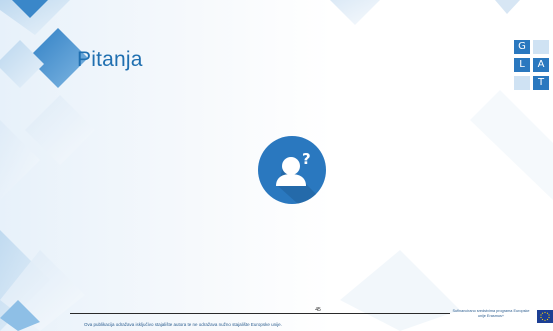  What do you see at coordinates (541, 65) in the screenshot?
I see `logo-cell-a: A` at bounding box center [541, 65].